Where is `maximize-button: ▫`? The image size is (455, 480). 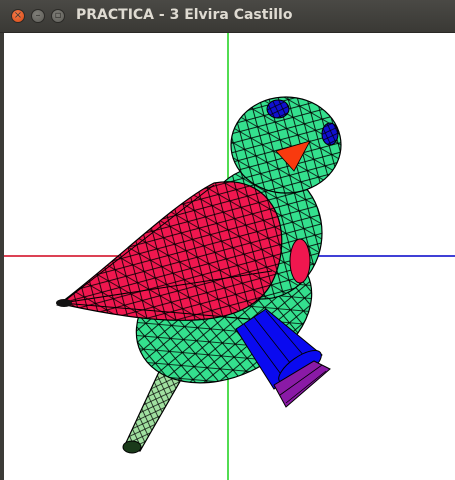
maximize-button: ▫ is located at coordinates (58, 16).